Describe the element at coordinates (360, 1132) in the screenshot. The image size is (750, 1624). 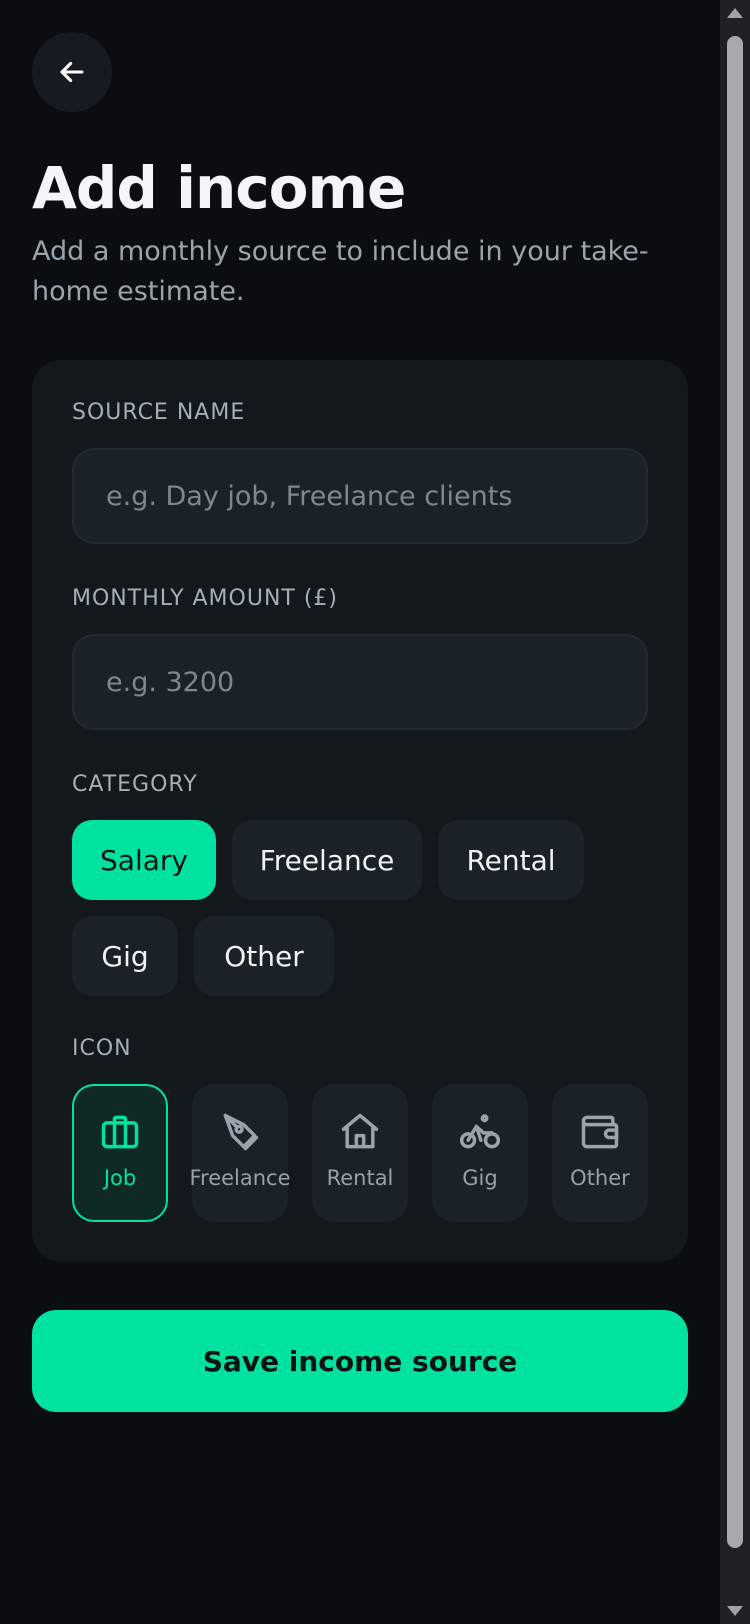
I see `house-icon` at that location.